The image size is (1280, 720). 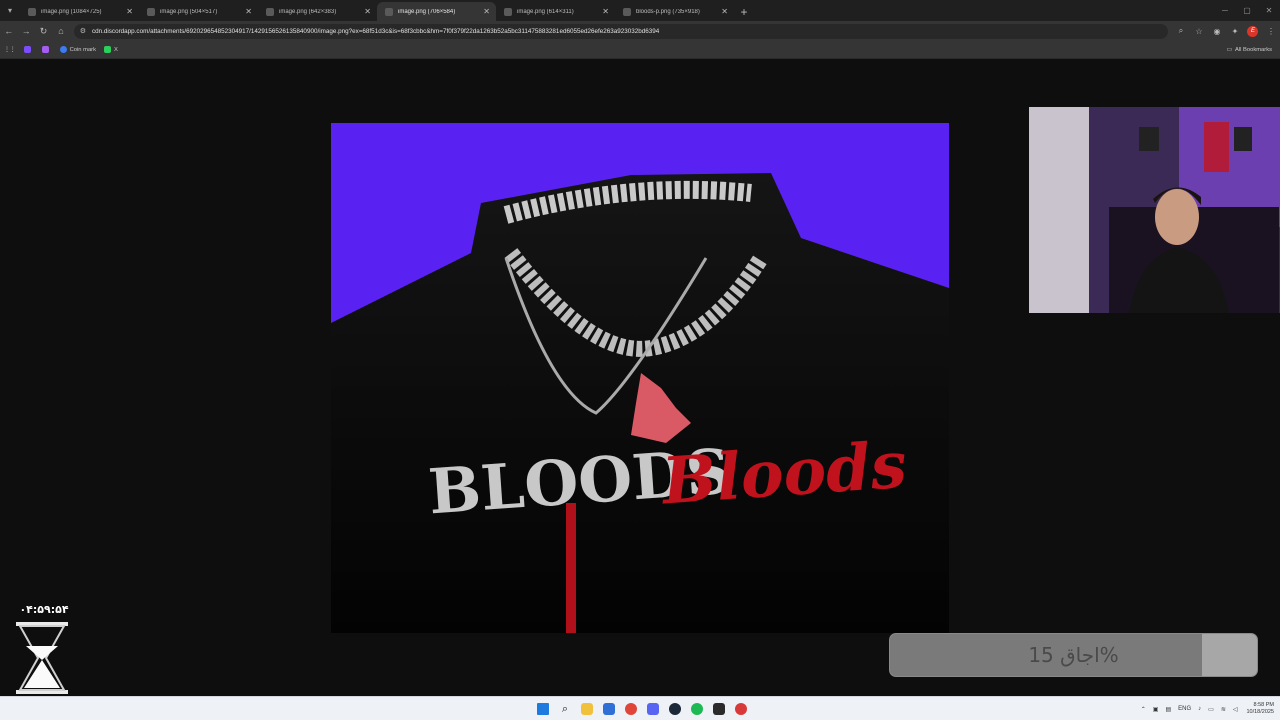 What do you see at coordinates (1253, 31) in the screenshot?
I see `profile-avatar: E` at bounding box center [1253, 31].